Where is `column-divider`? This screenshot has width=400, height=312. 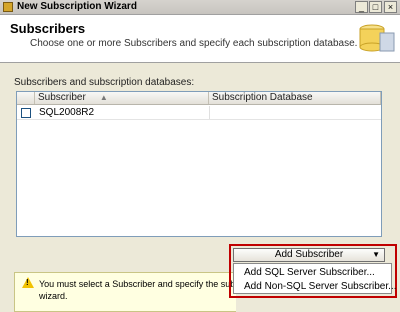
column-divider is located at coordinates (209, 112).